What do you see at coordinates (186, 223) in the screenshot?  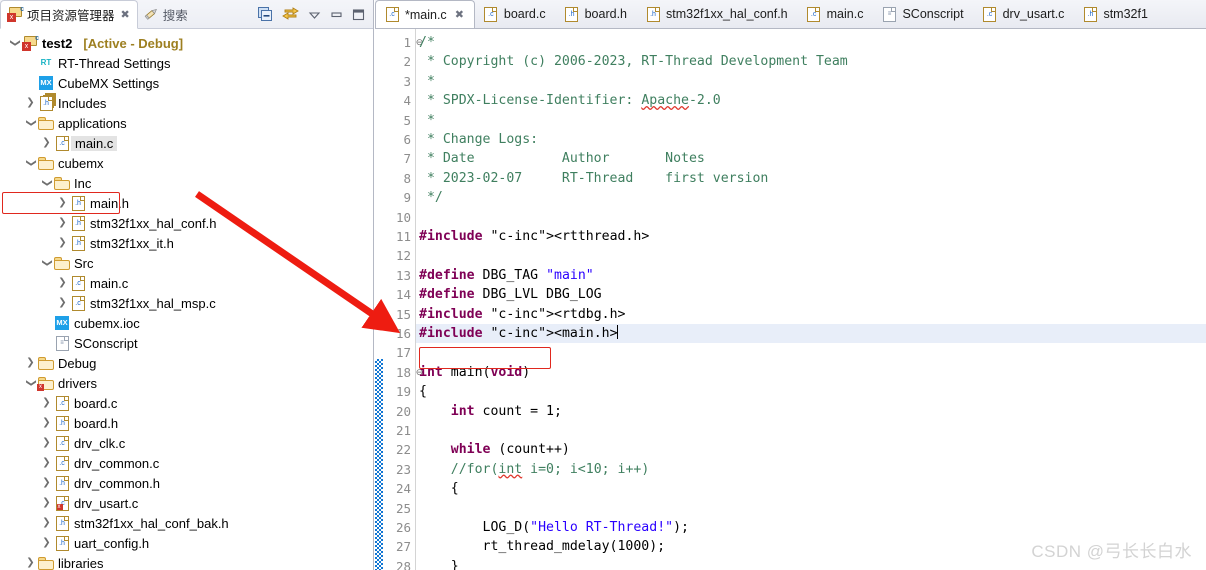 I see `tree-item-stm32f1xx-hal-conf-h: ❯ .h stm32f1xx_hal_conf.h` at bounding box center [186, 223].